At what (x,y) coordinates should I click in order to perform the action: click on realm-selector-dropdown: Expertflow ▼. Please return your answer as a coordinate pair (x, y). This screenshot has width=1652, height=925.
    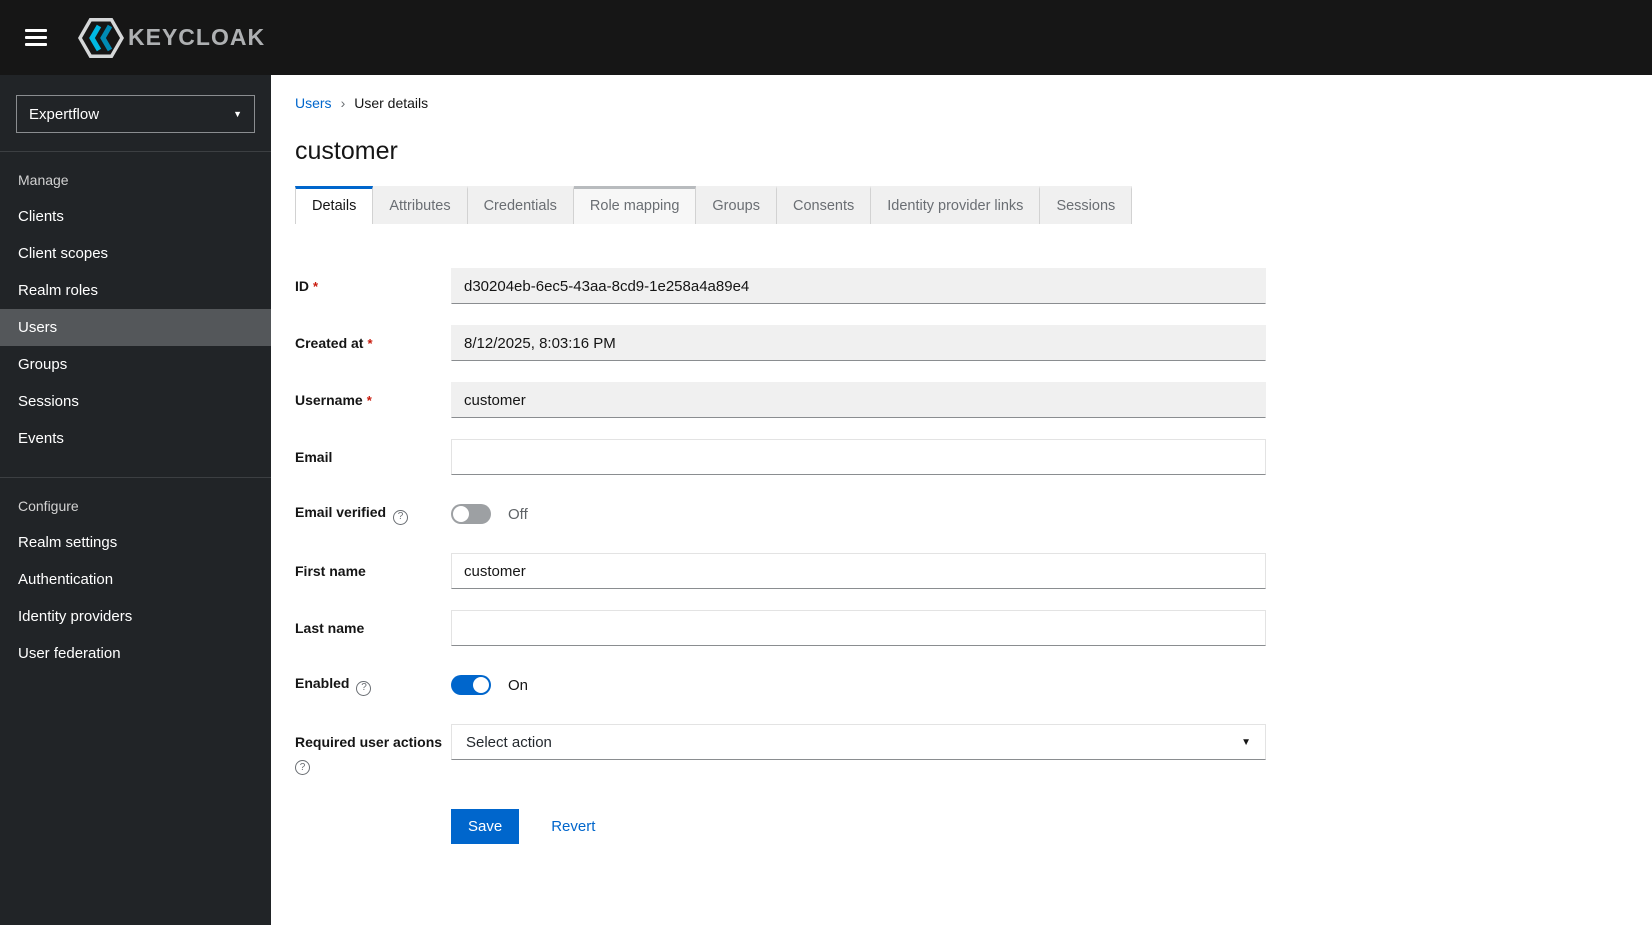
    Looking at the image, I should click on (135, 114).